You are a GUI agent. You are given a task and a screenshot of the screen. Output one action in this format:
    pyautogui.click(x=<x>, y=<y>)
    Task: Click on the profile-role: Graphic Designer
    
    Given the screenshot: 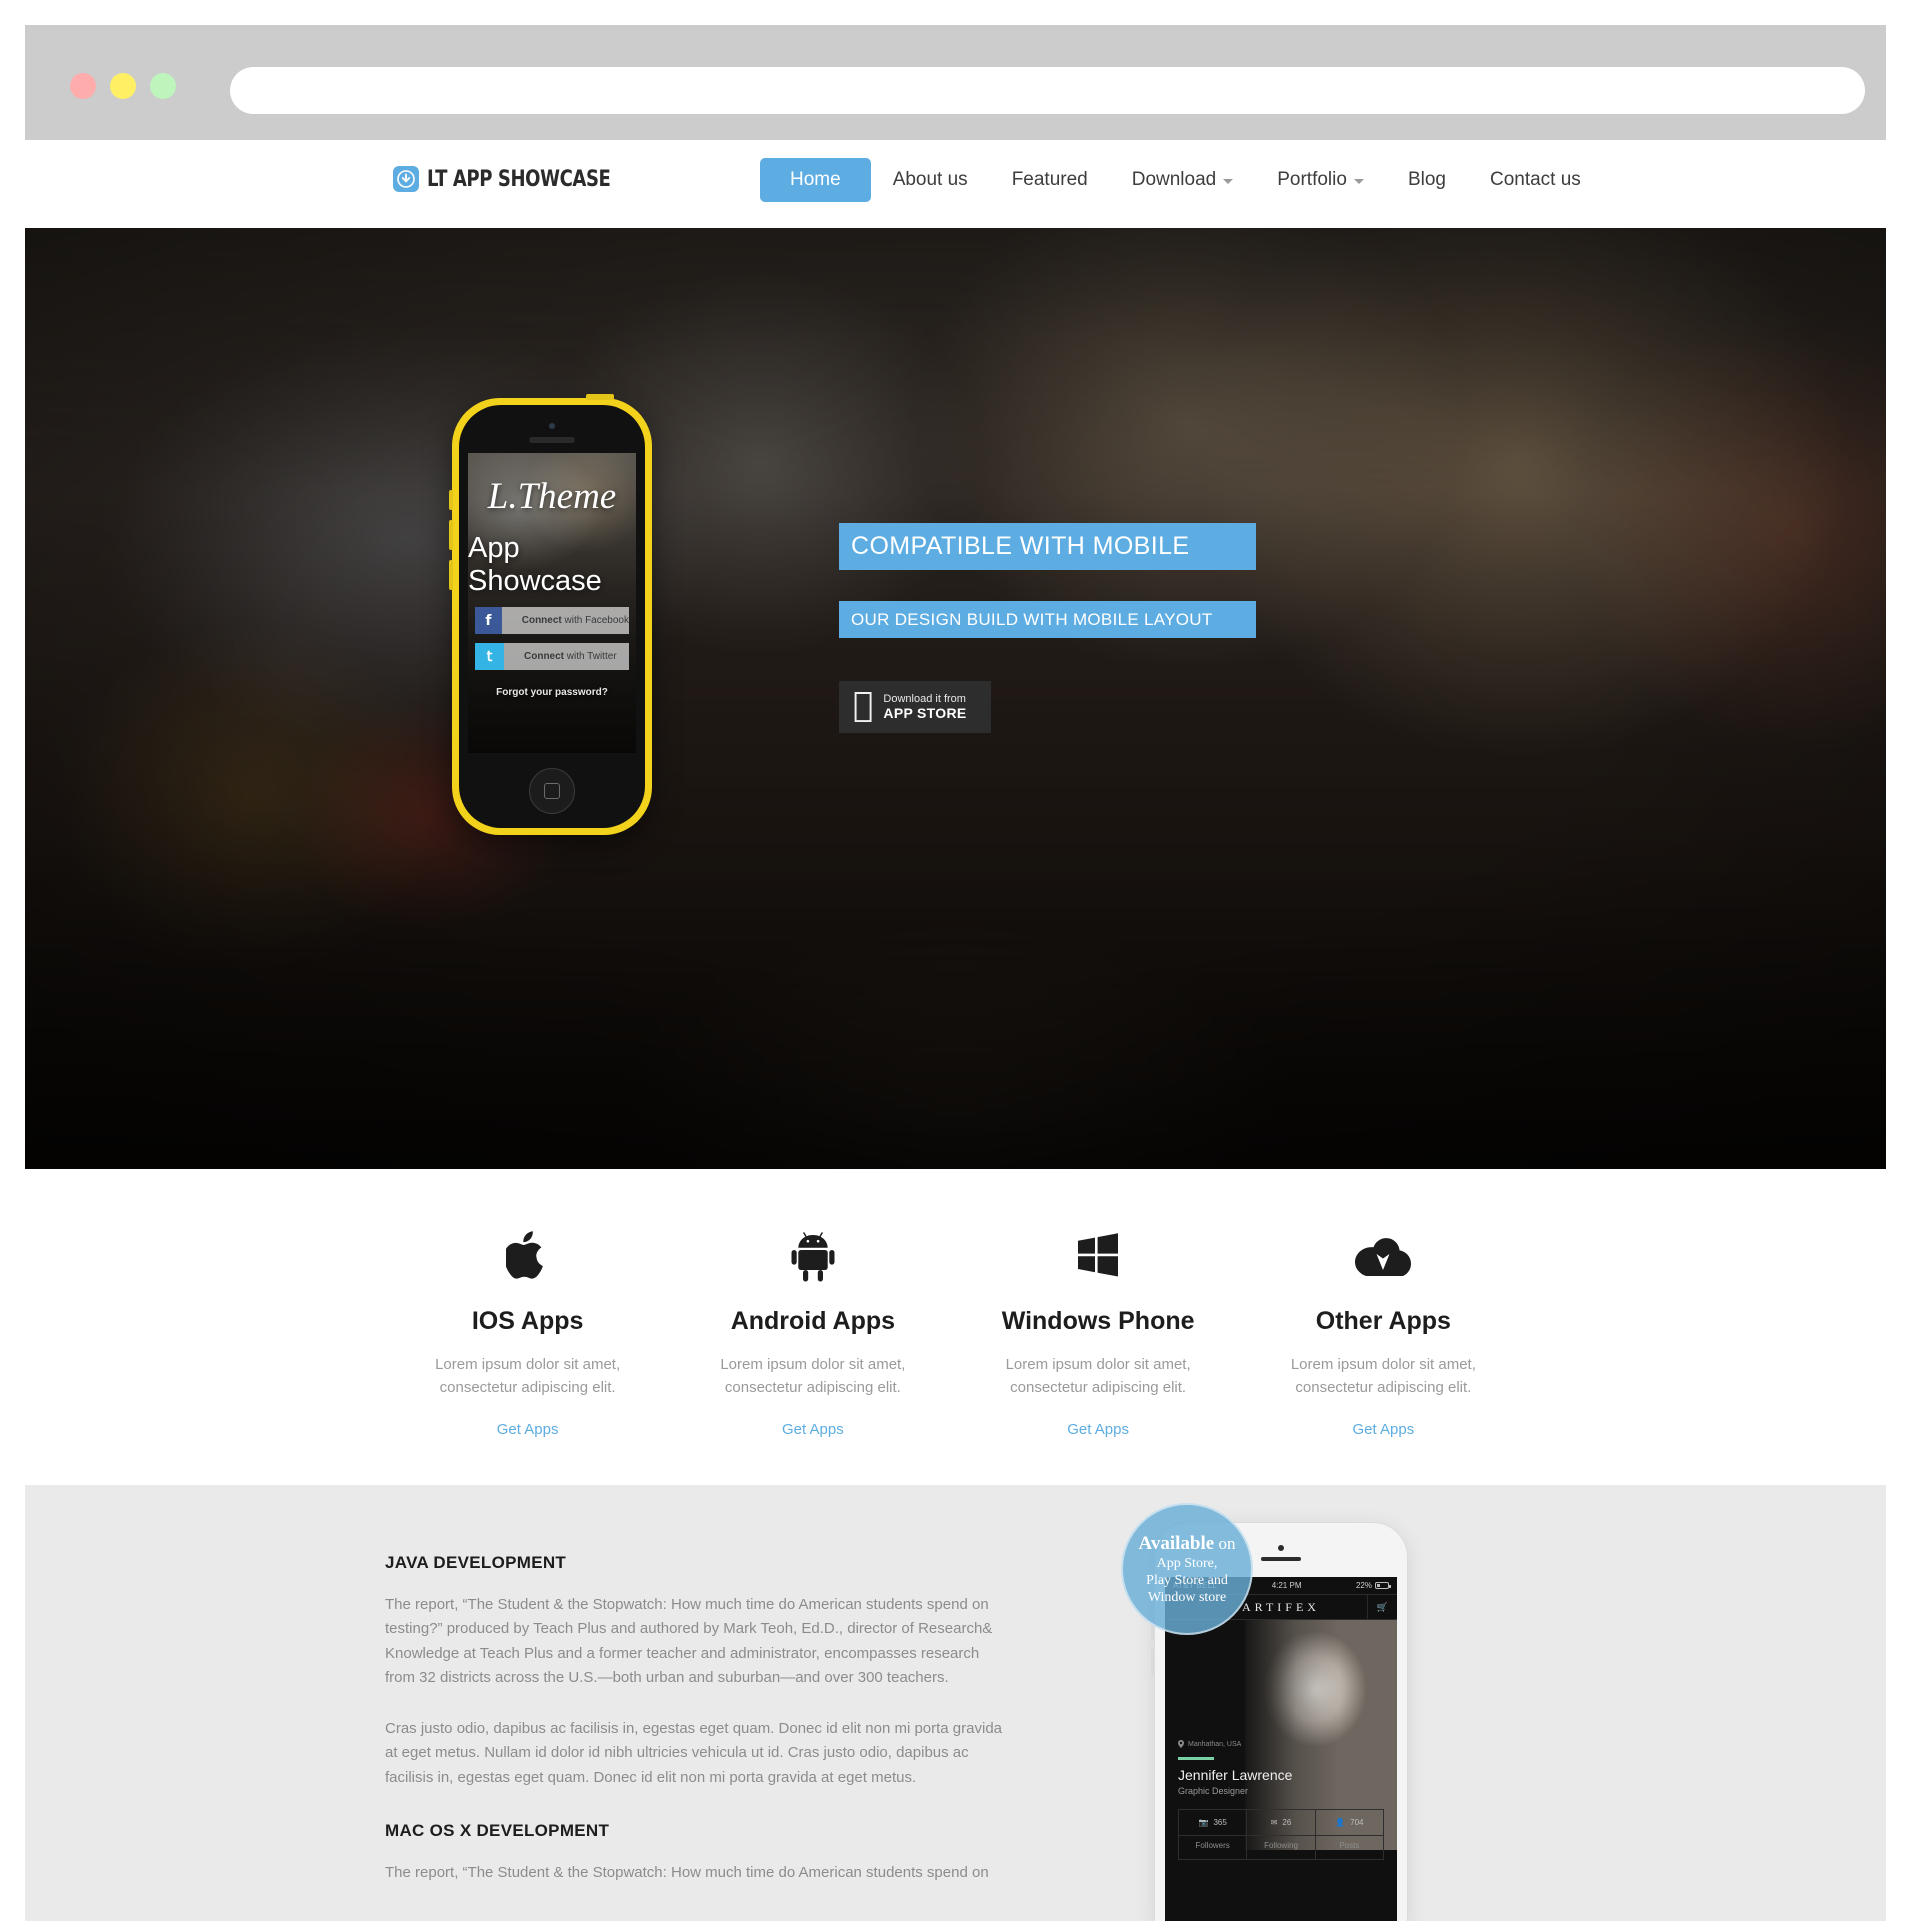 What is the action you would take?
    pyautogui.click(x=1213, y=1791)
    